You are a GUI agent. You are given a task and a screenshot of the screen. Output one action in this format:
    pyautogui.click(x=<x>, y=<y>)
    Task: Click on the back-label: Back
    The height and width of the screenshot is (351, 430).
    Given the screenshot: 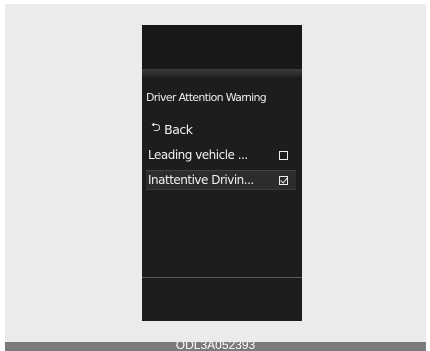 What is the action you would take?
    pyautogui.click(x=178, y=129)
    